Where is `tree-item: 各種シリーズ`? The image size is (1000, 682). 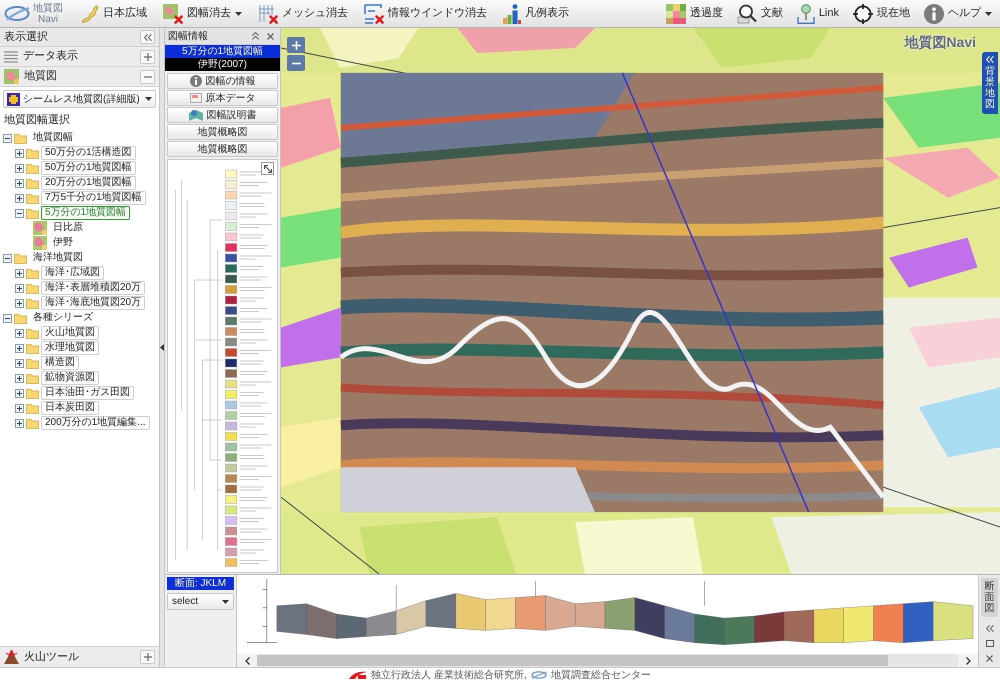
tree-item: 各種シリーズ is located at coordinates (63, 318).